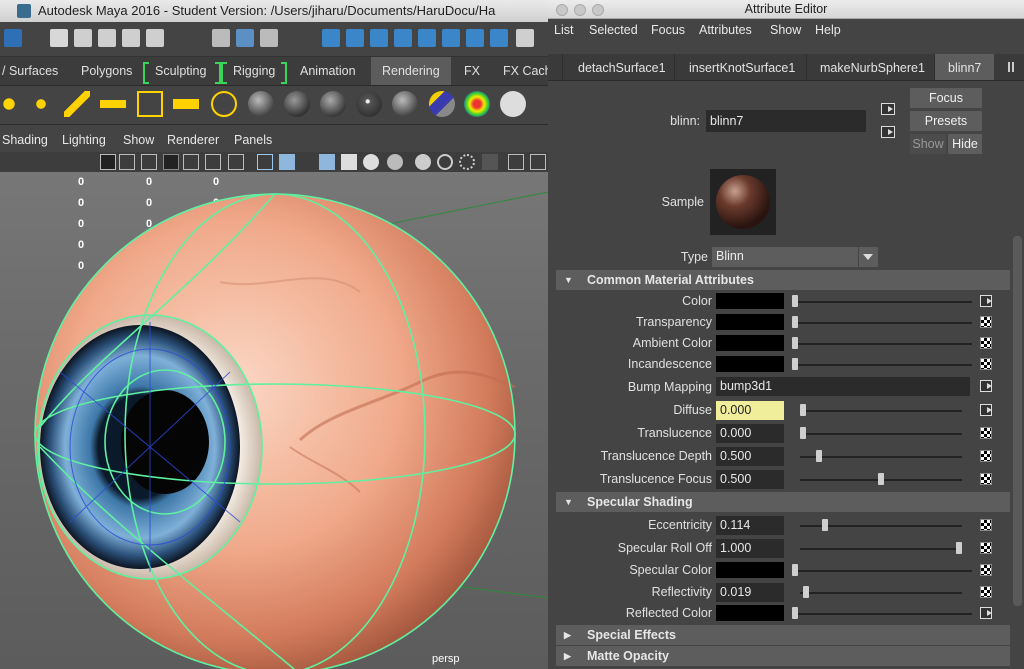 This screenshot has width=1024, height=669. Describe the element at coordinates (882, 614) in the screenshot. I see `reflected-color-slider-track` at that location.